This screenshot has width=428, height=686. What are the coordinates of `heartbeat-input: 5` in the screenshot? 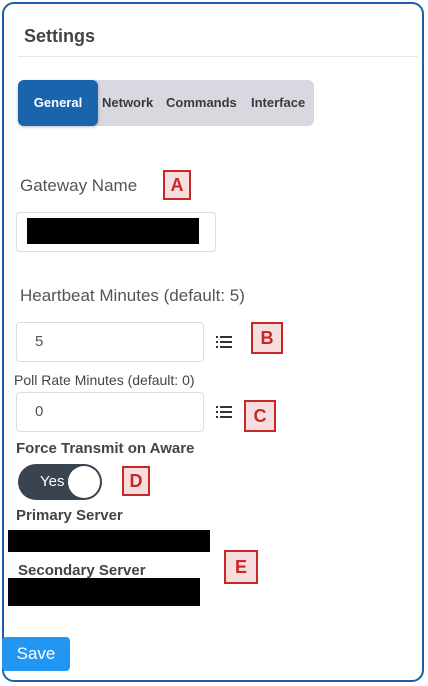 It's located at (110, 342).